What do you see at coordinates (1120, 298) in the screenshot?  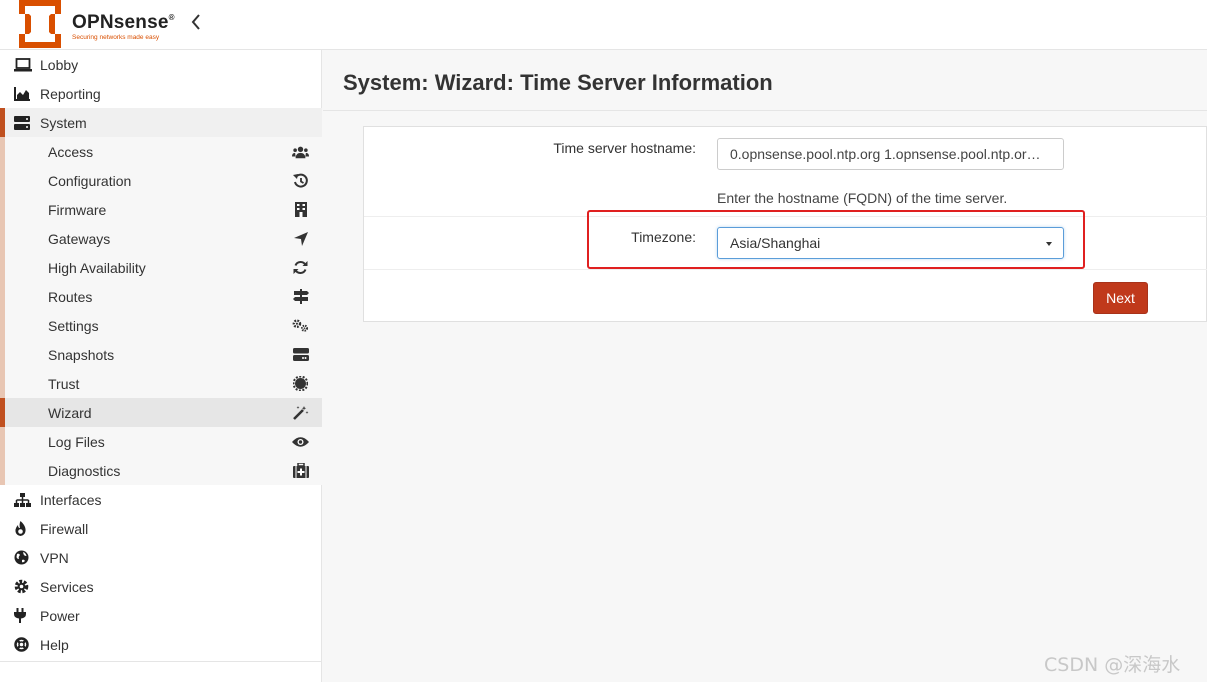 I see `next-button: Next` at bounding box center [1120, 298].